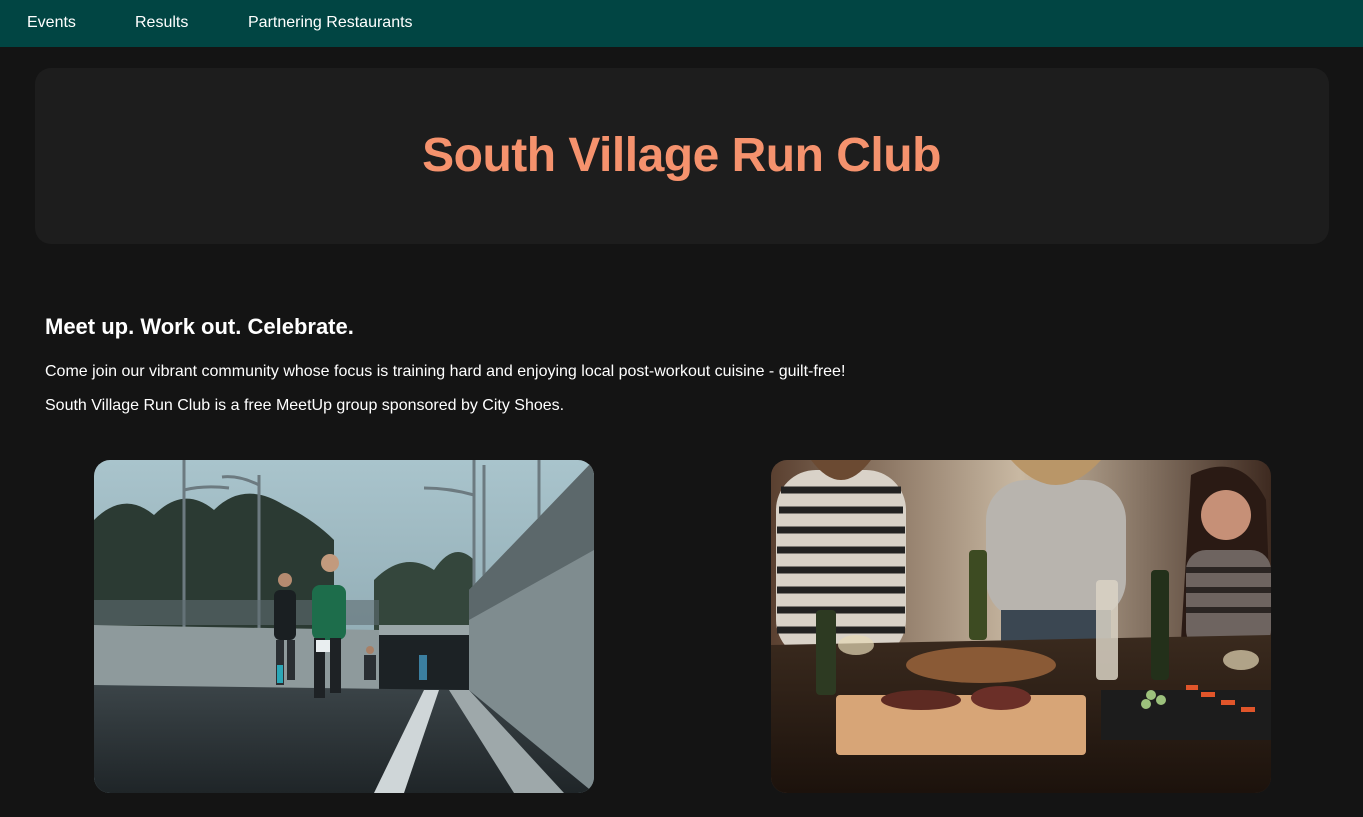 The width and height of the screenshot is (1363, 817). I want to click on page-title: South Village Run Club, so click(681, 155).